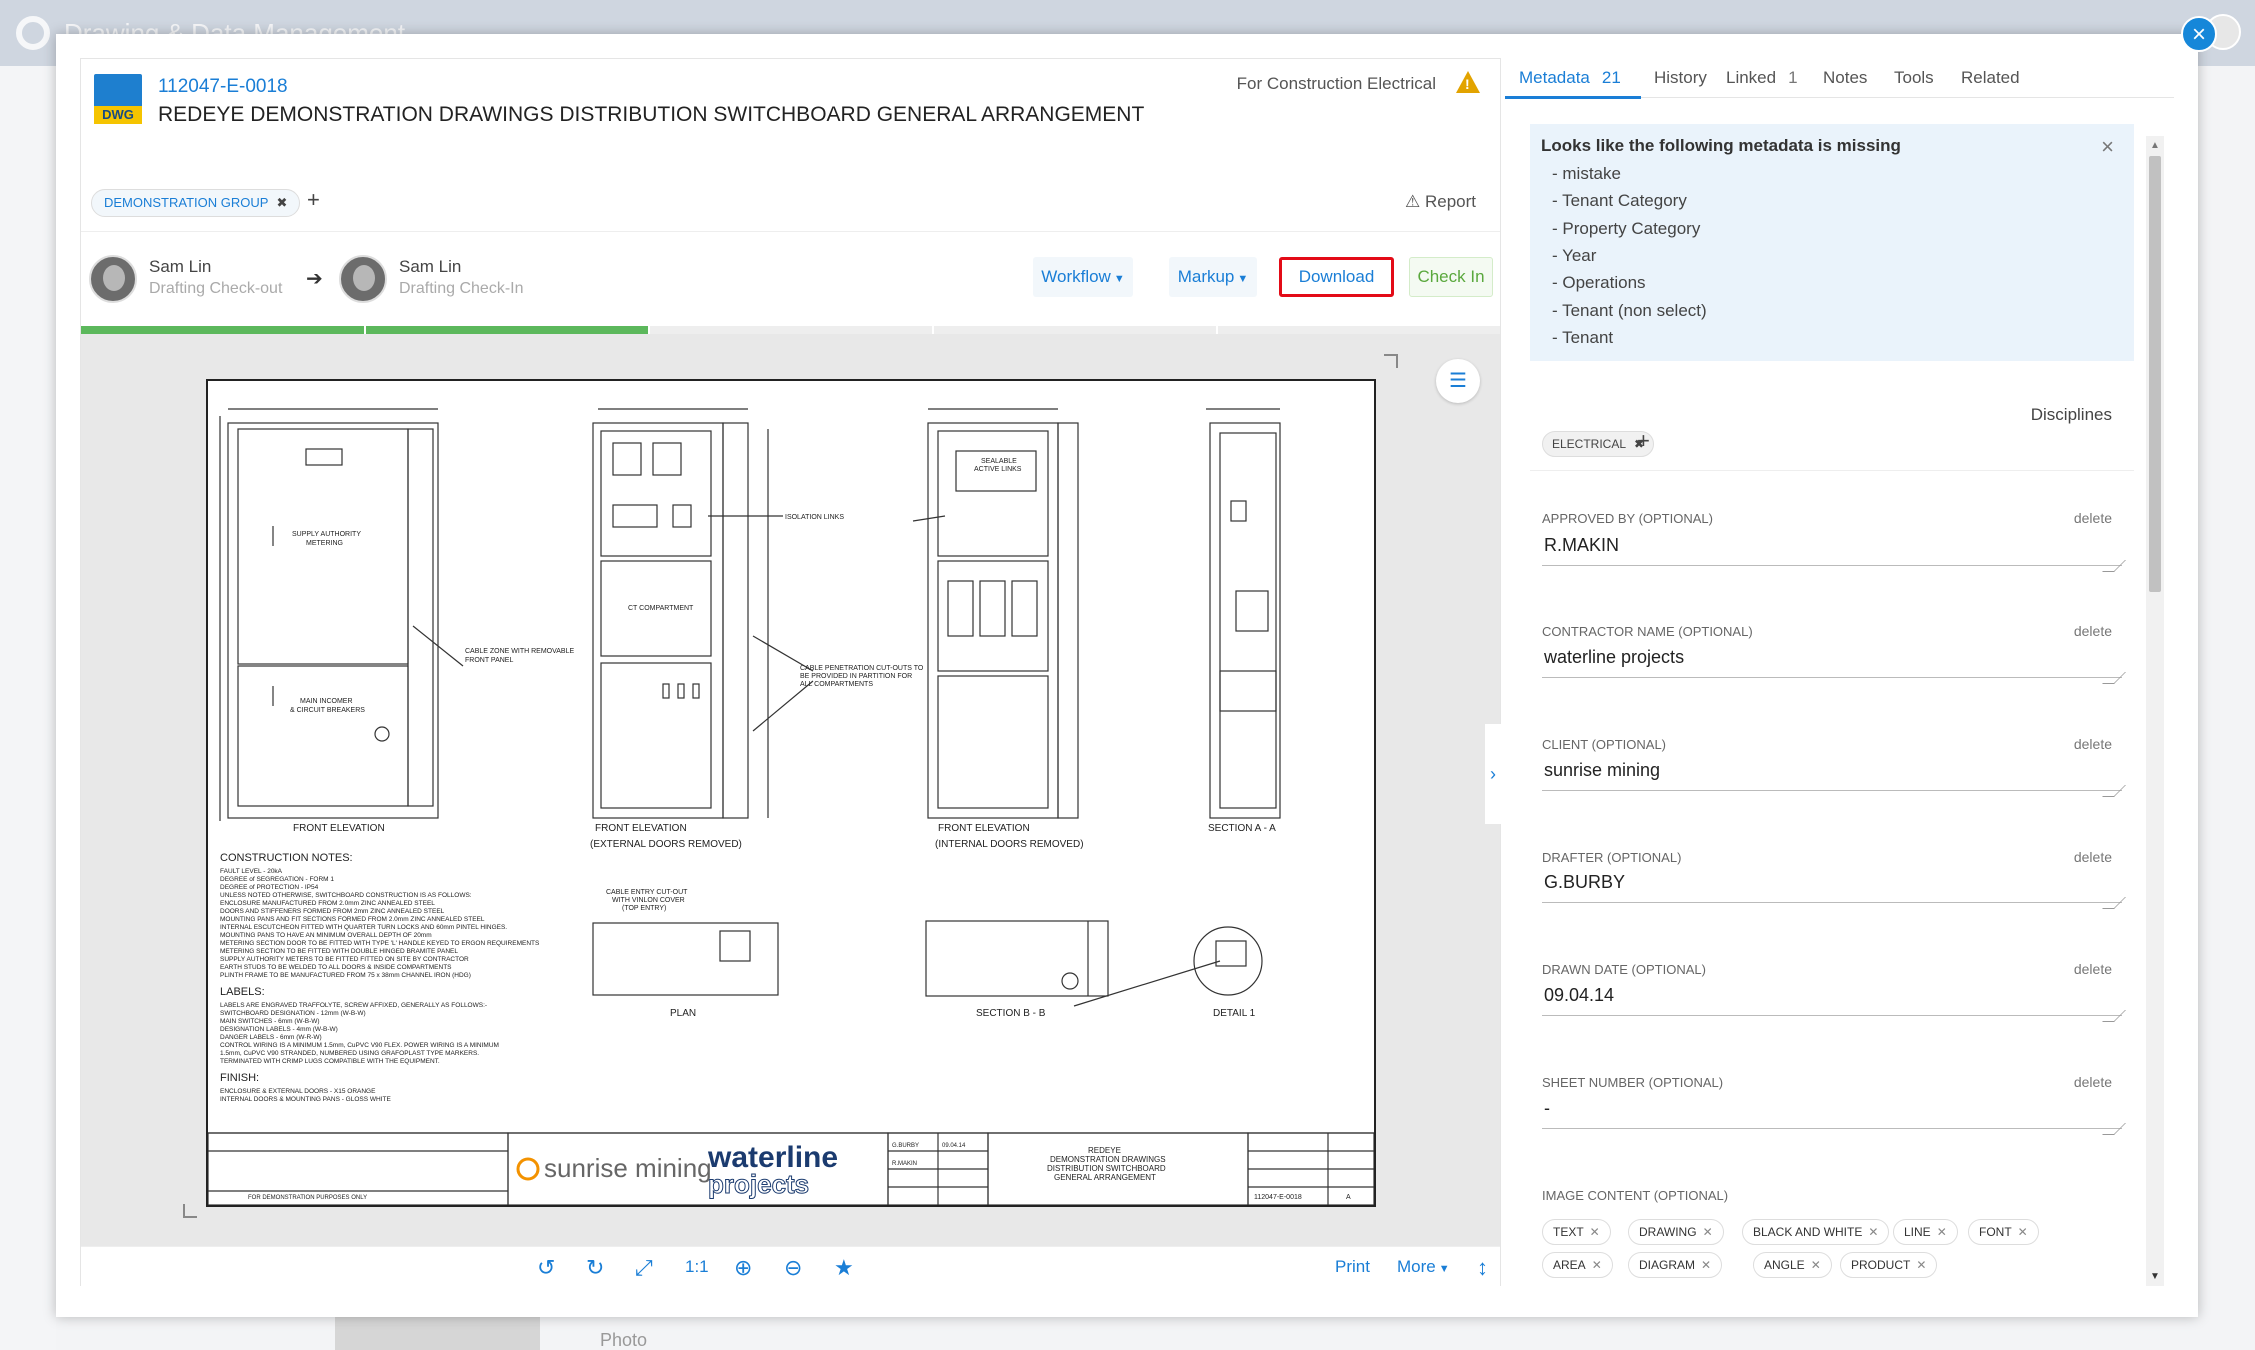  I want to click on client-logo: sunrise mining, so click(628, 1168).